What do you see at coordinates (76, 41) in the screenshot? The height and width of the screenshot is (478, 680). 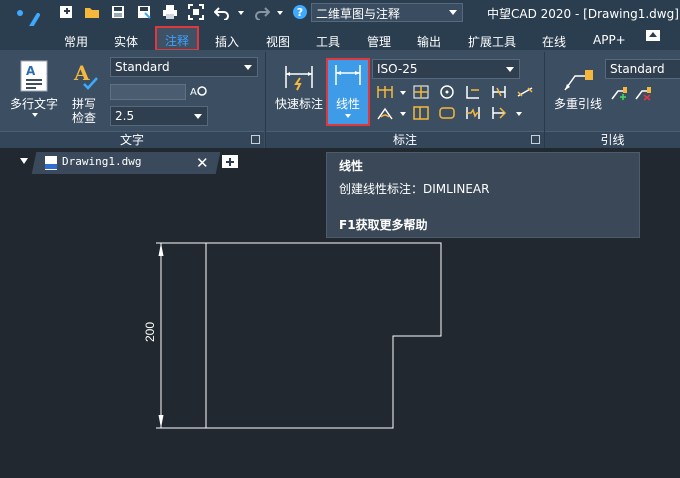 I see `tab-home: 常用` at bounding box center [76, 41].